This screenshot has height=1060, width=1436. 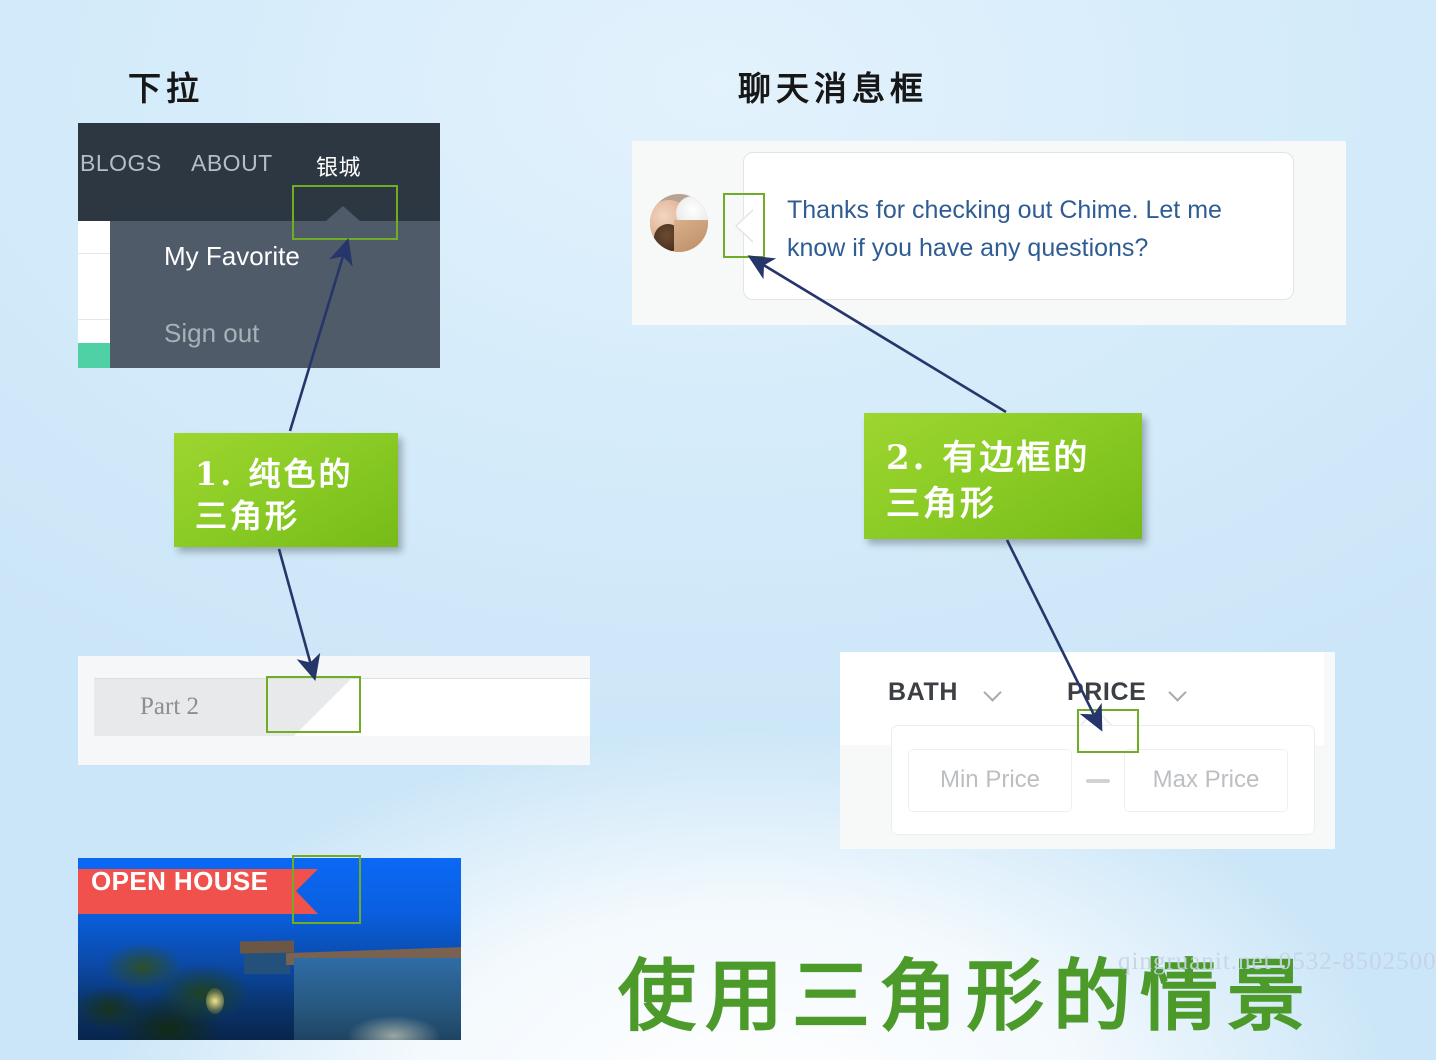 What do you see at coordinates (274, 474) in the screenshot?
I see `callout-1-line-1: 1. 纯色的` at bounding box center [274, 474].